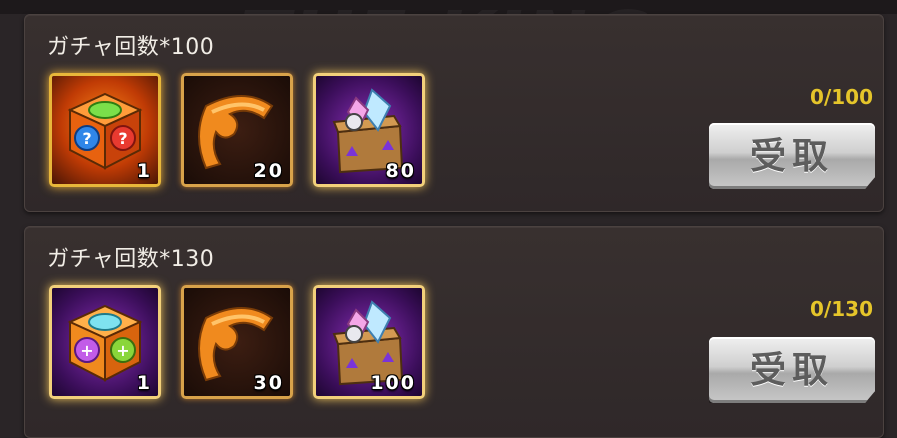 This screenshot has width=897, height=438. I want to click on mission-progress: 0/130, so click(841, 309).